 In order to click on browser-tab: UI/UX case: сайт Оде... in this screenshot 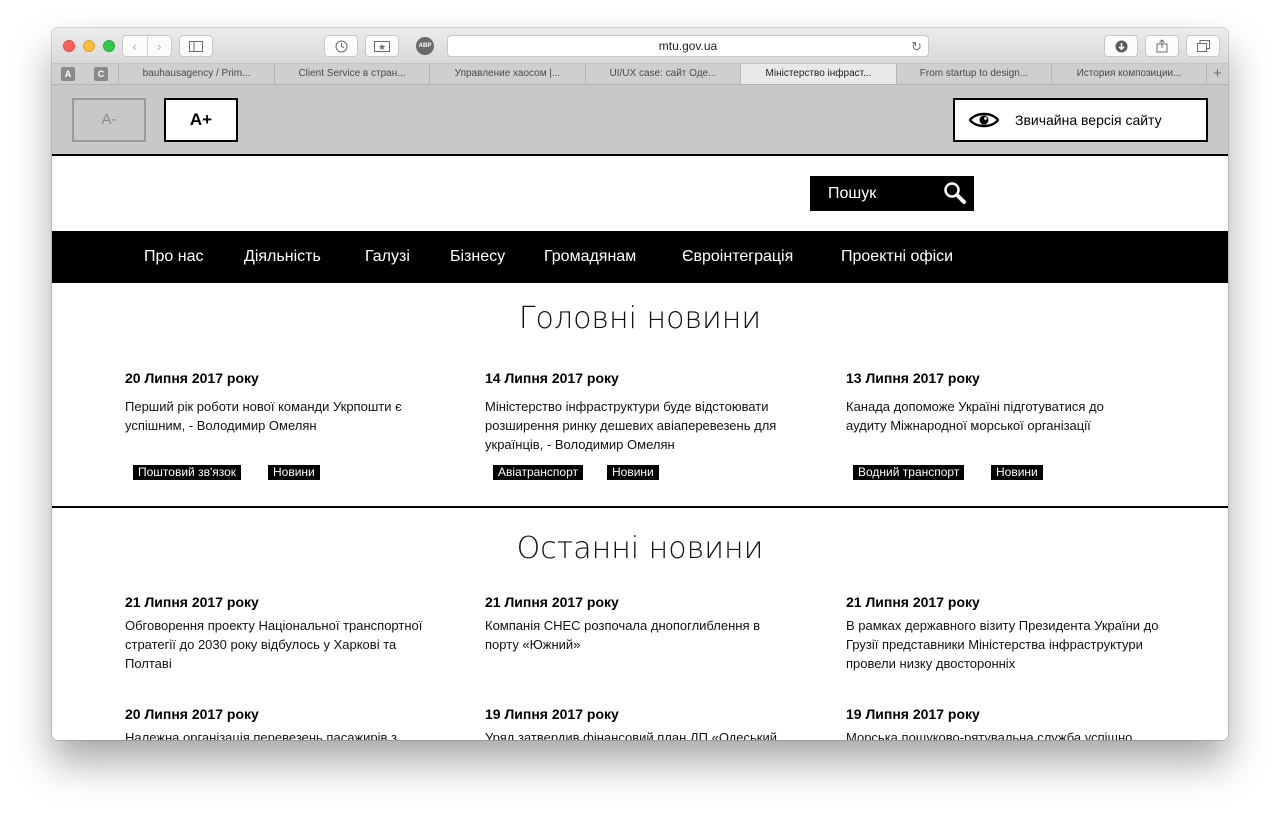, I will do `click(662, 74)`.